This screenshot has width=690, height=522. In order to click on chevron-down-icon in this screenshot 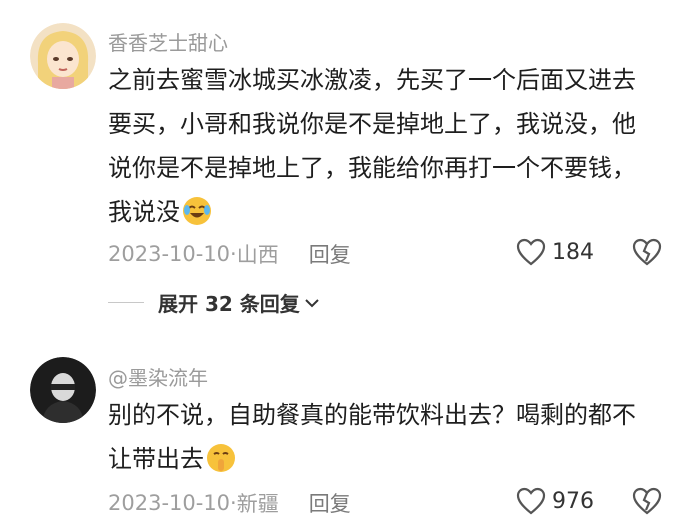, I will do `click(312, 302)`.